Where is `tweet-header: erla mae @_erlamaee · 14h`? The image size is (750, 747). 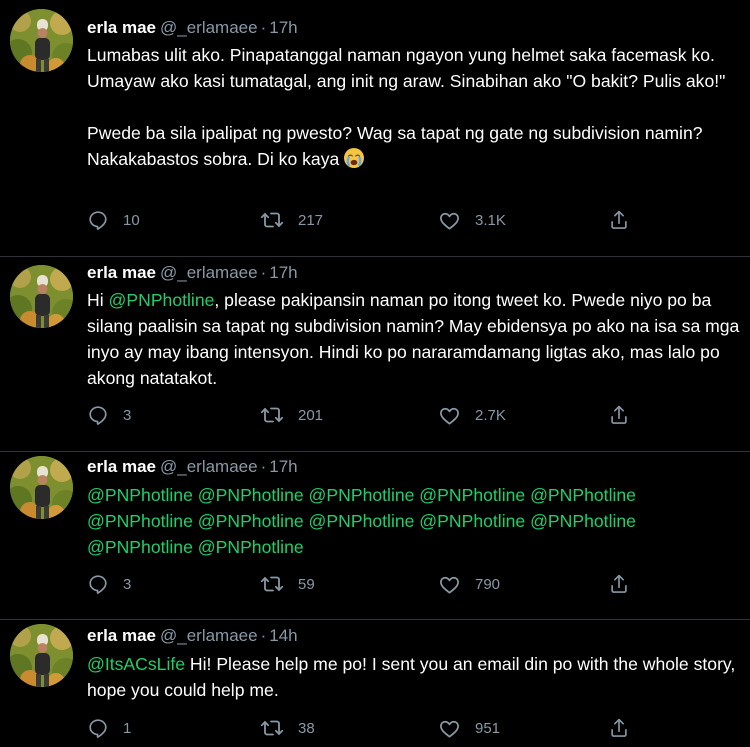
tweet-header: erla mae @_erlamaee · 14h is located at coordinates (192, 636).